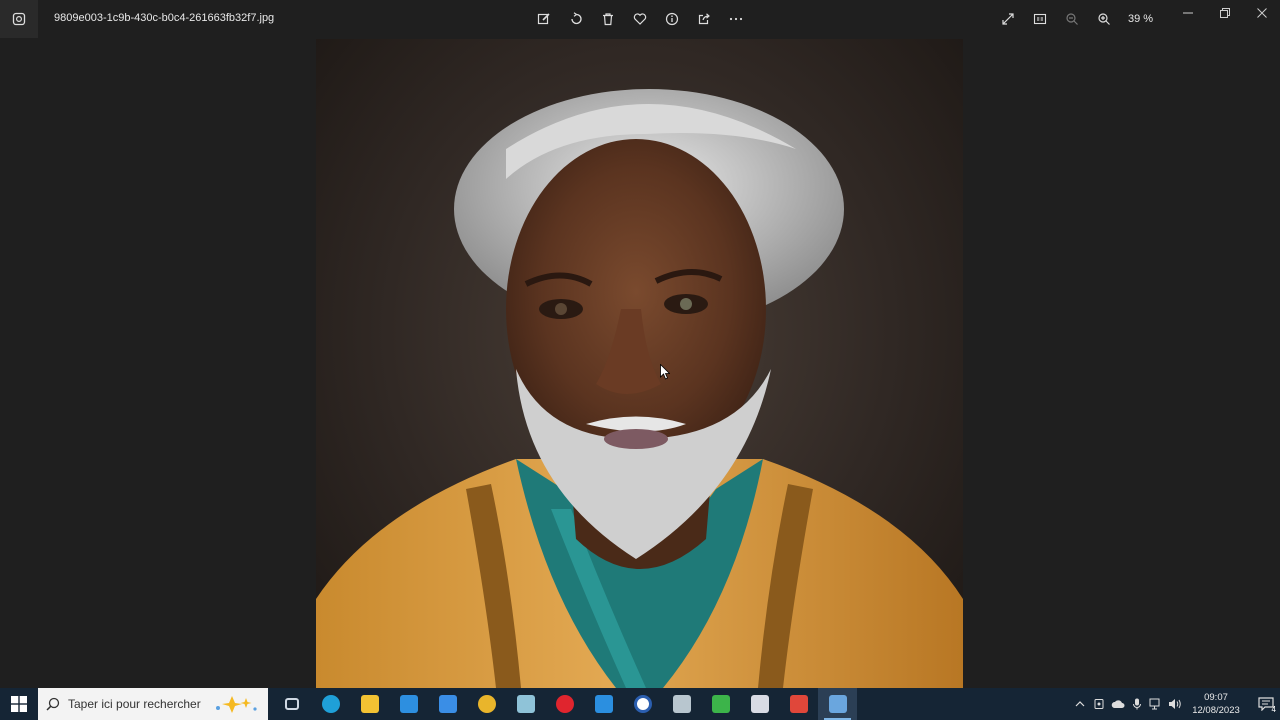 The height and width of the screenshot is (720, 1280). I want to click on clock-date: 12/08/2023, so click(1216, 710).